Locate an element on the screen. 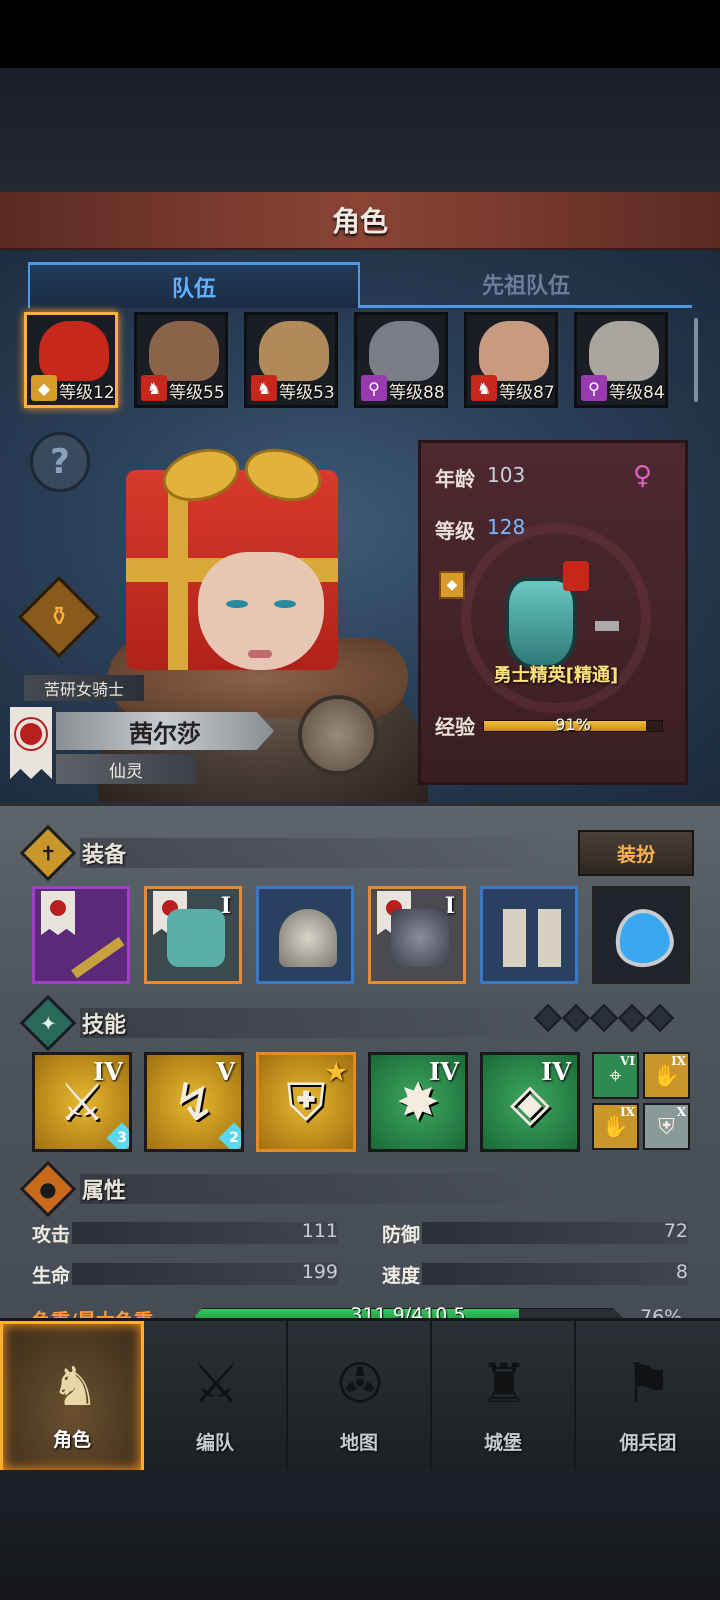 This screenshot has height=1600, width=720. roster-portrait-3: ♞ 等级53 is located at coordinates (291, 360).